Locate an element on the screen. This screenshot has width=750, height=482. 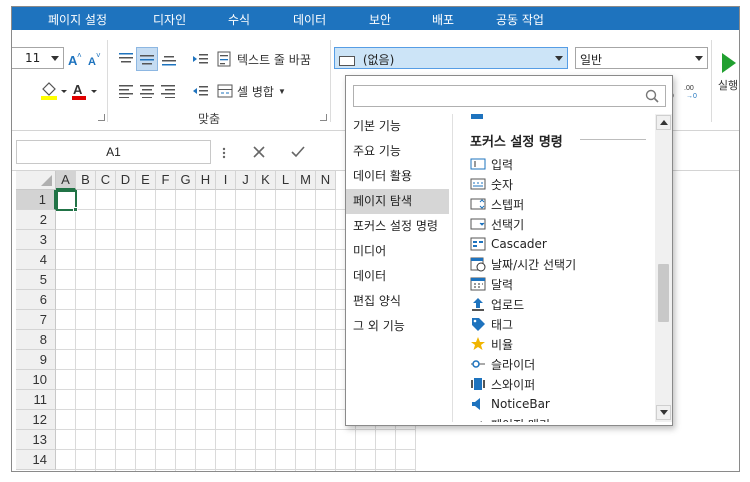
row-header: 6 is located at coordinates (36, 300).